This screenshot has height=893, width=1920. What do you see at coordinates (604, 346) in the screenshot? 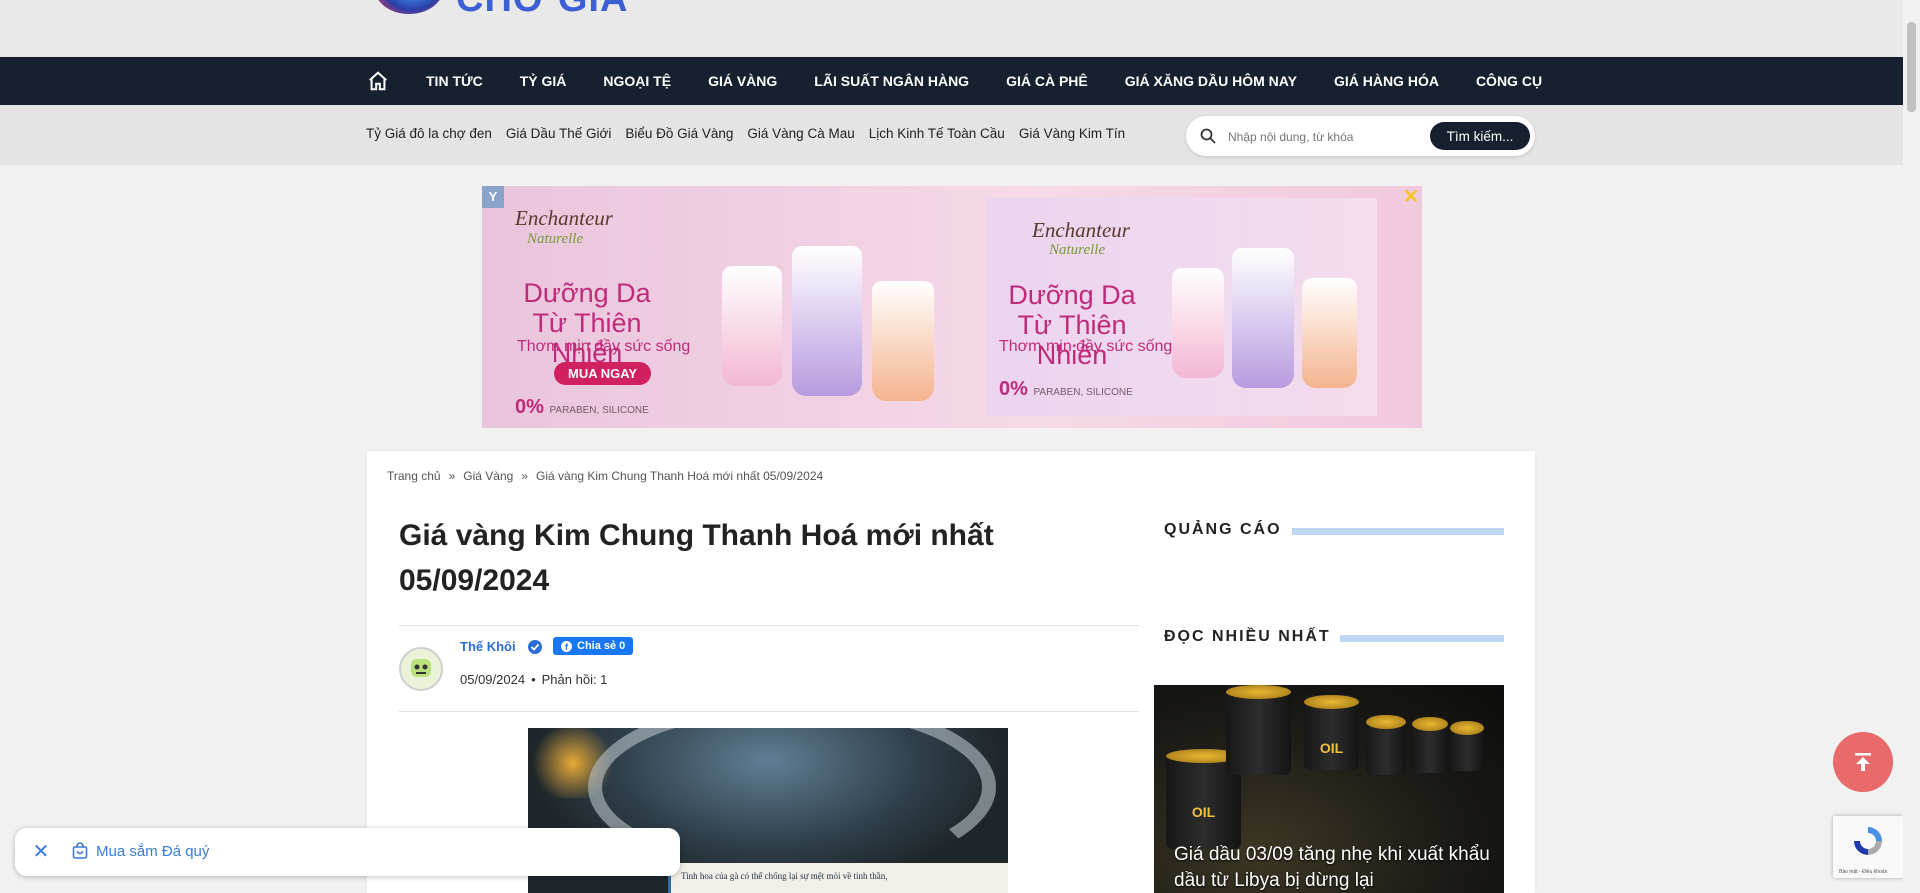
I see `ad-tagline: Thơm mịn đầy sức sống` at bounding box center [604, 346].